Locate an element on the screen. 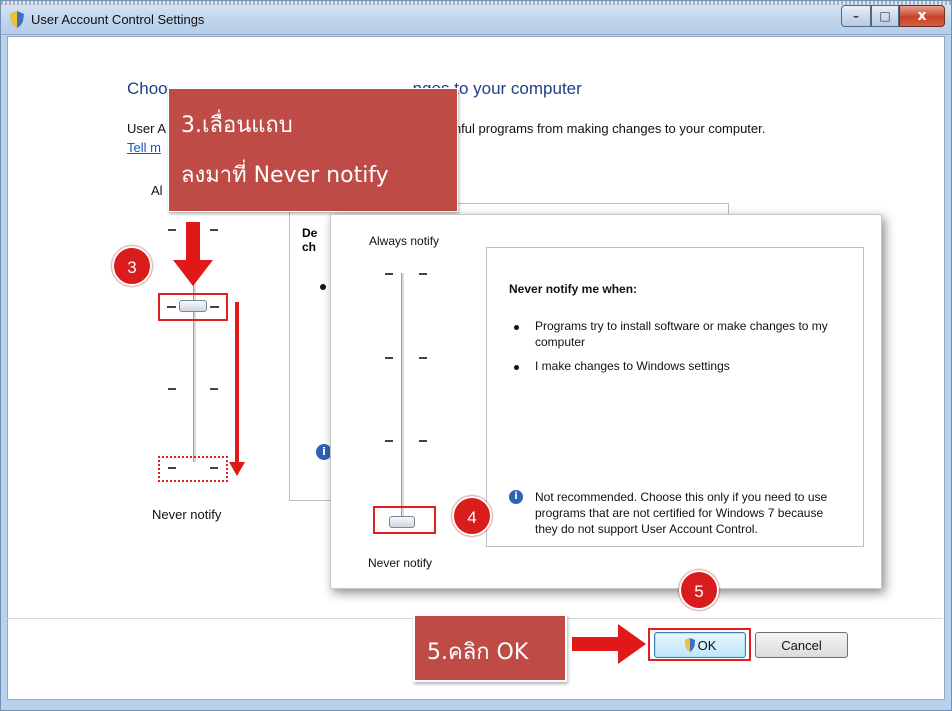 The height and width of the screenshot is (711, 952). maximize-button: □ is located at coordinates (885, 16).